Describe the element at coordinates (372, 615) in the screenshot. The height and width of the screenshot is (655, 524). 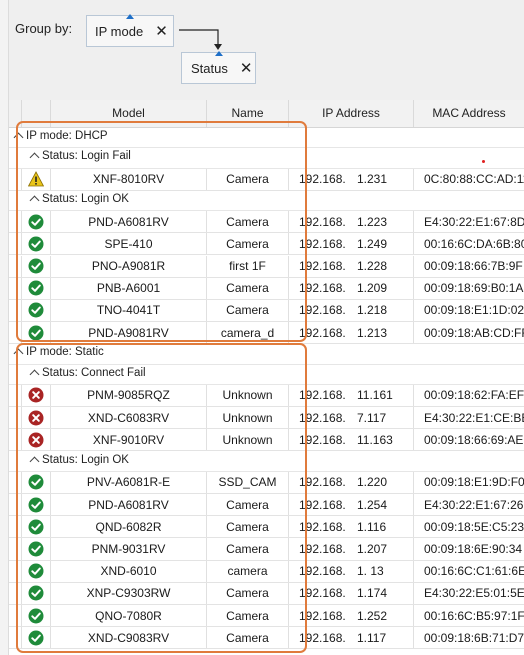
I see `ip-suffix: 1.252` at that location.